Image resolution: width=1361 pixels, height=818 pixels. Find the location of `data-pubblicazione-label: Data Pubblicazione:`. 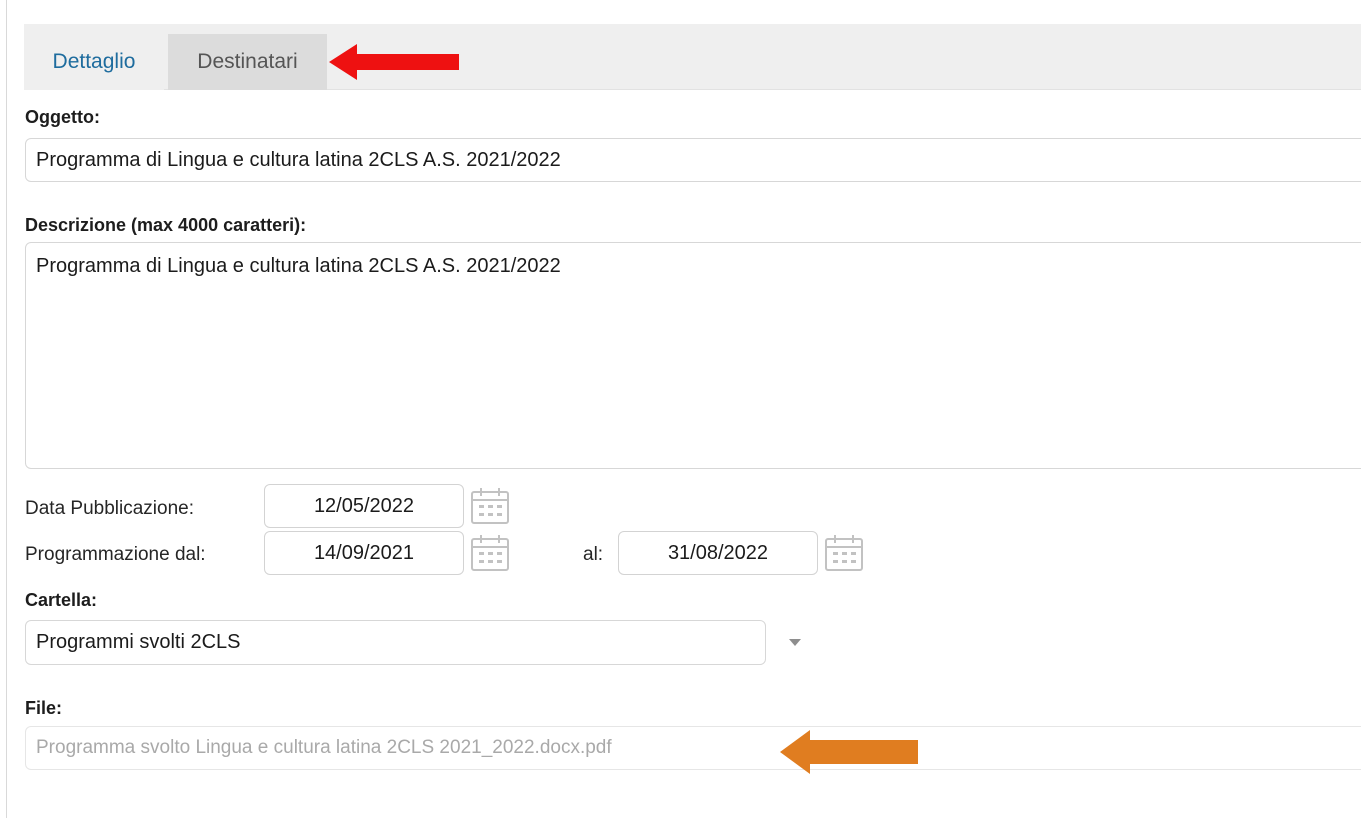

data-pubblicazione-label: Data Pubblicazione: is located at coordinates (109, 508).